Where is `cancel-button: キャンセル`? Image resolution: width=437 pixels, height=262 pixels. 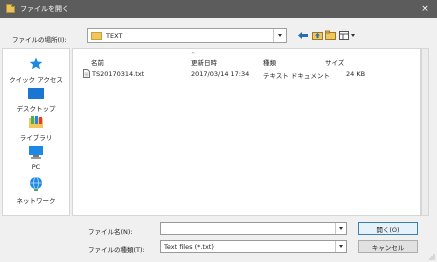
cancel-button: キャンセル is located at coordinates (388, 246).